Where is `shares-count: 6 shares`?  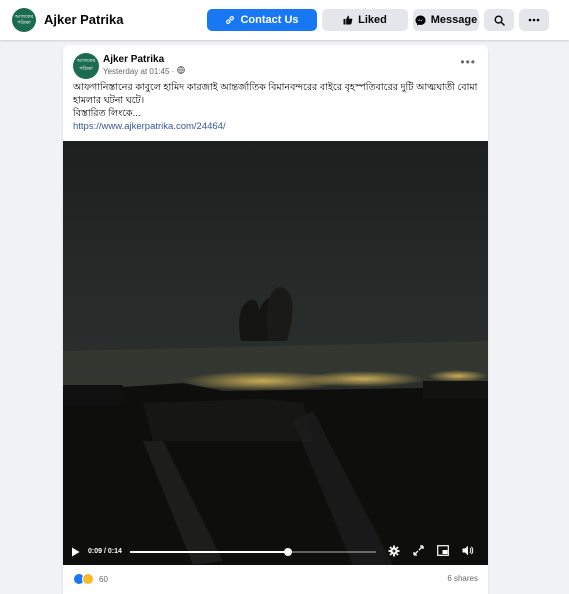
shares-count: 6 shares is located at coordinates (462, 578).